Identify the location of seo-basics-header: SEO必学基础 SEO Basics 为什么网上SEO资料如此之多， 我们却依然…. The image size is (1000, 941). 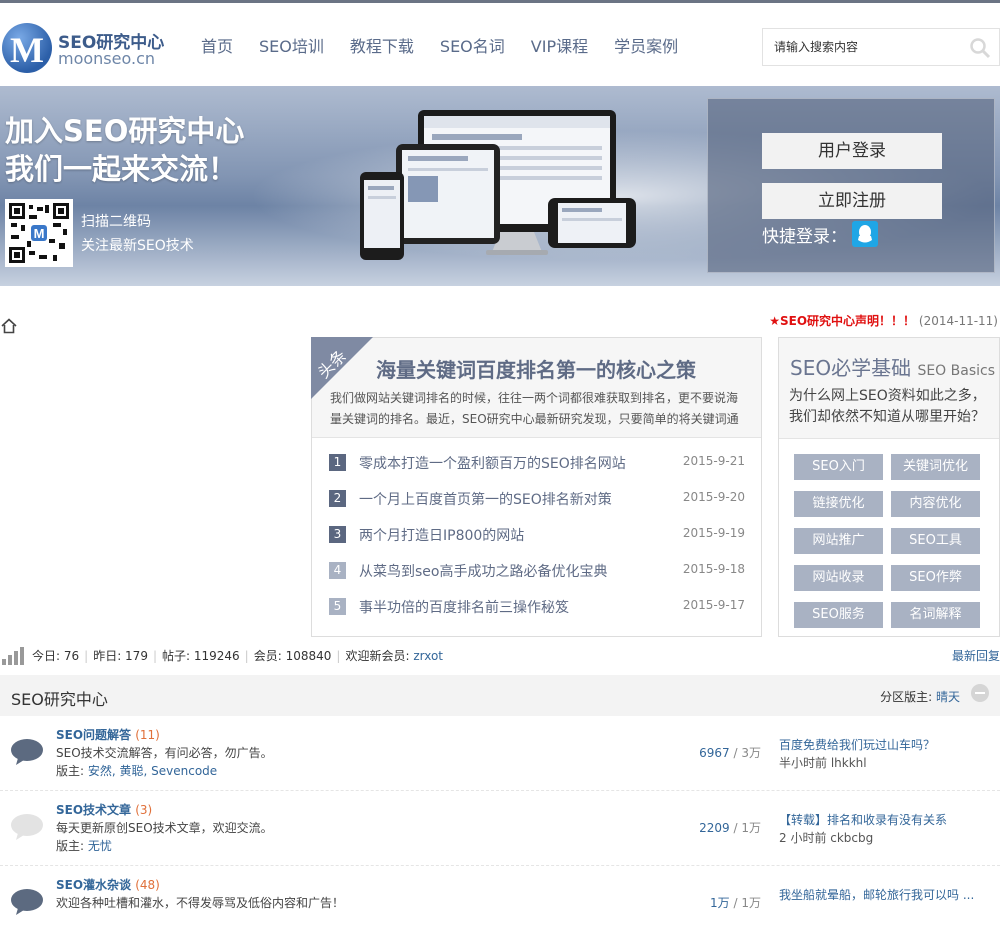
(889, 388).